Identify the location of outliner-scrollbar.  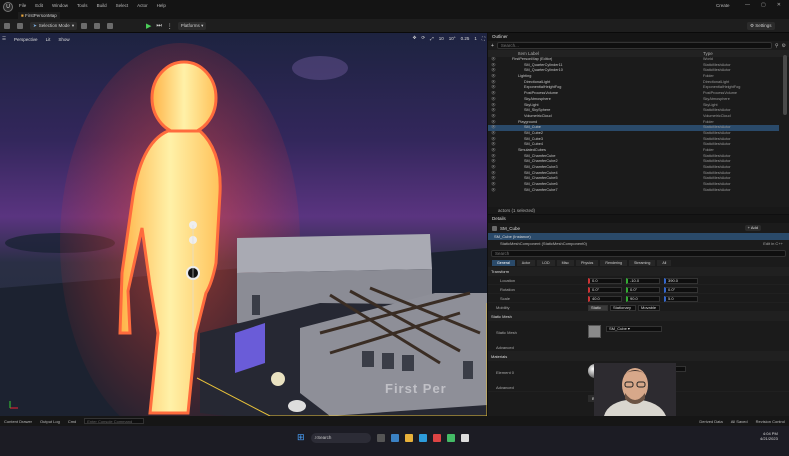
(785, 85).